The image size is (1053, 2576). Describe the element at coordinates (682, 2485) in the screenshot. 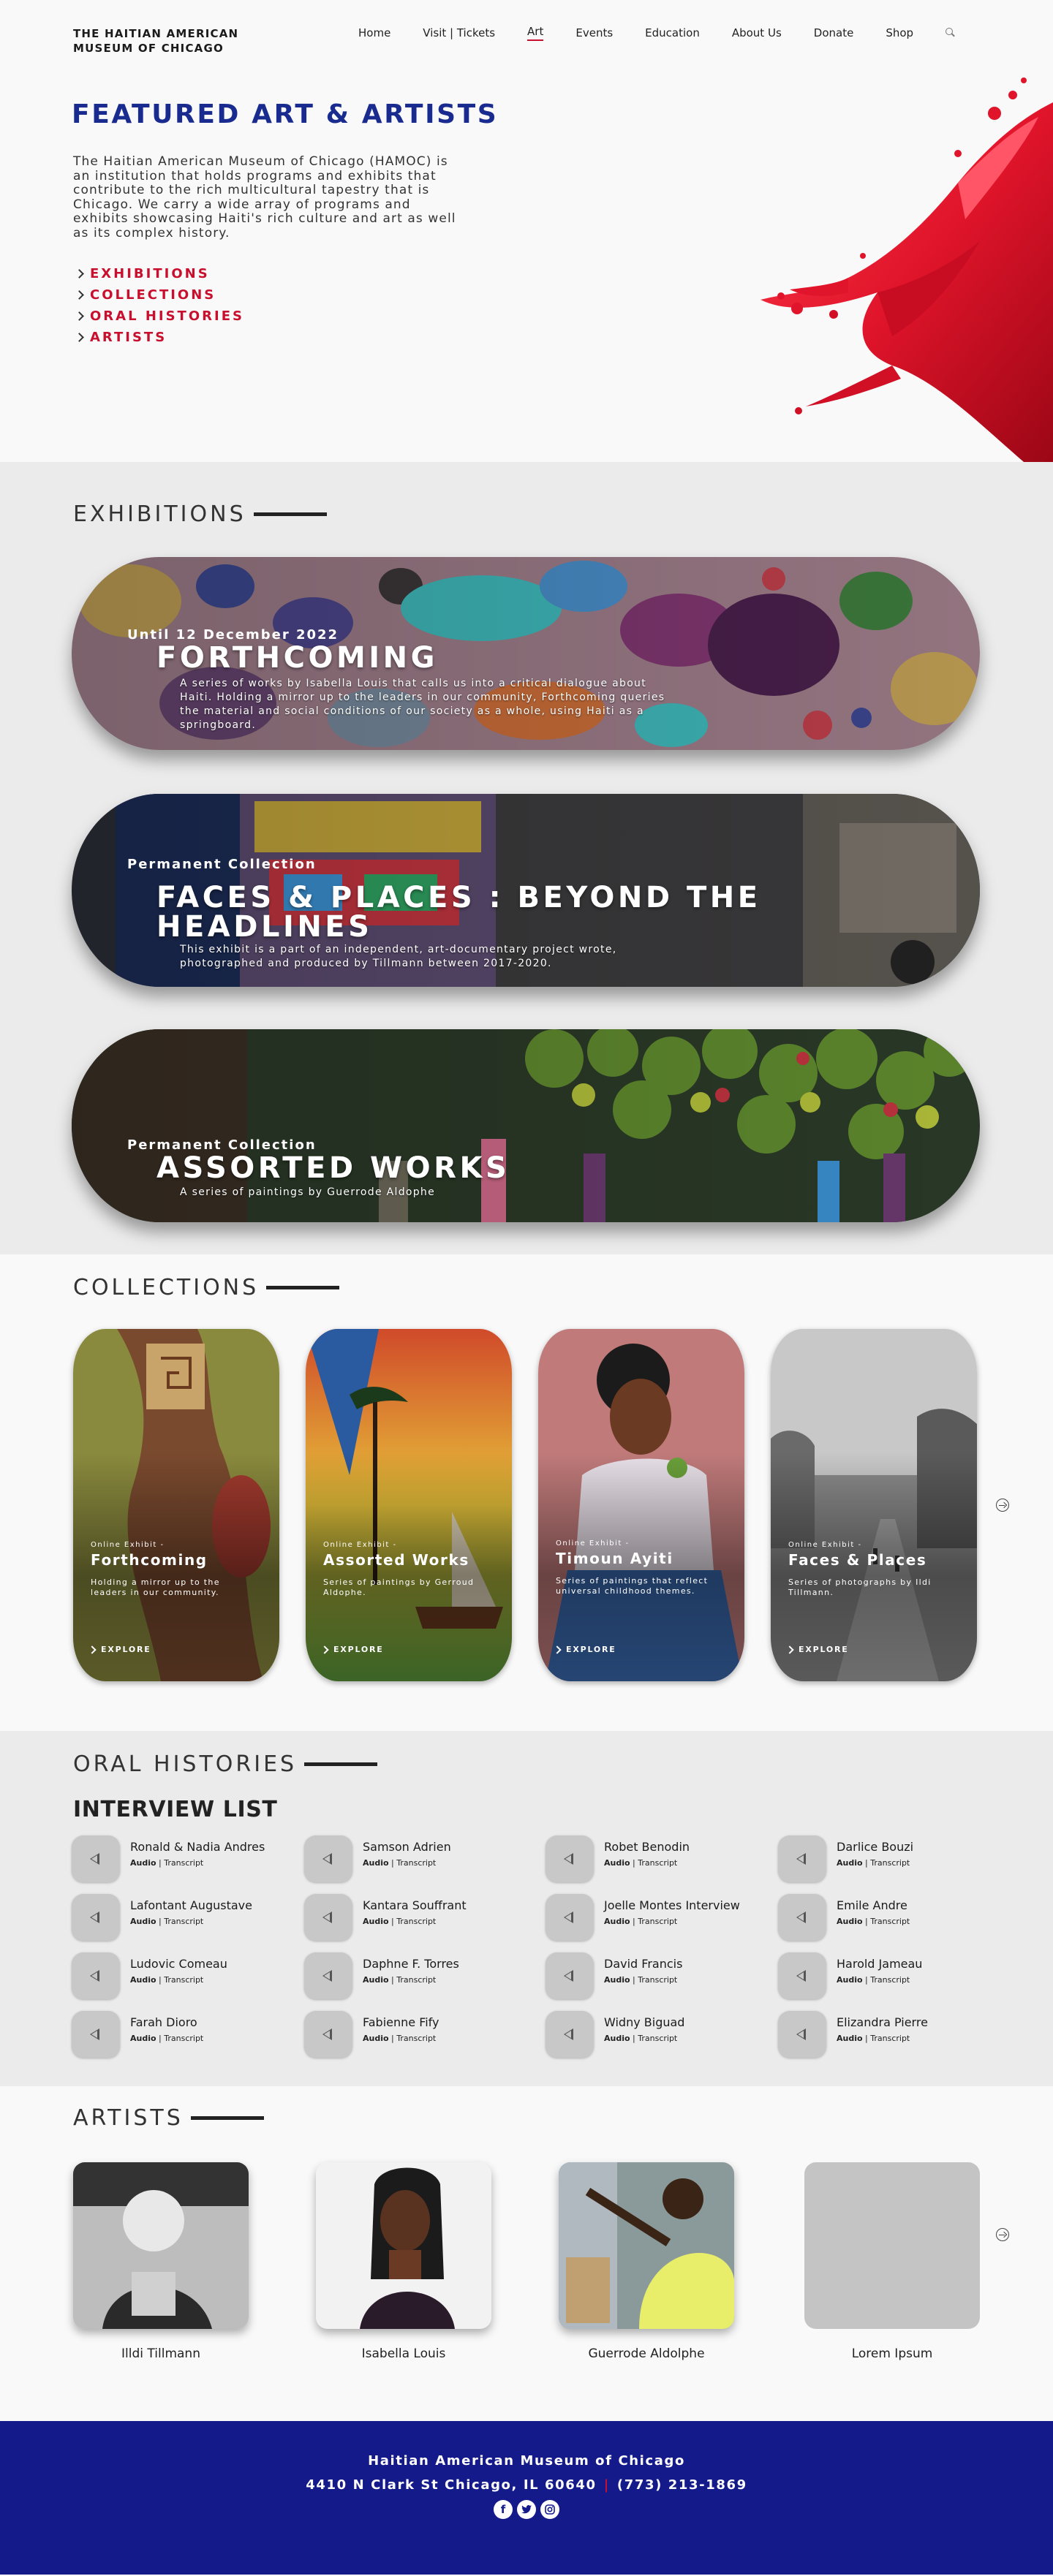

I see `footer-phone: (773) 213-1869` at that location.